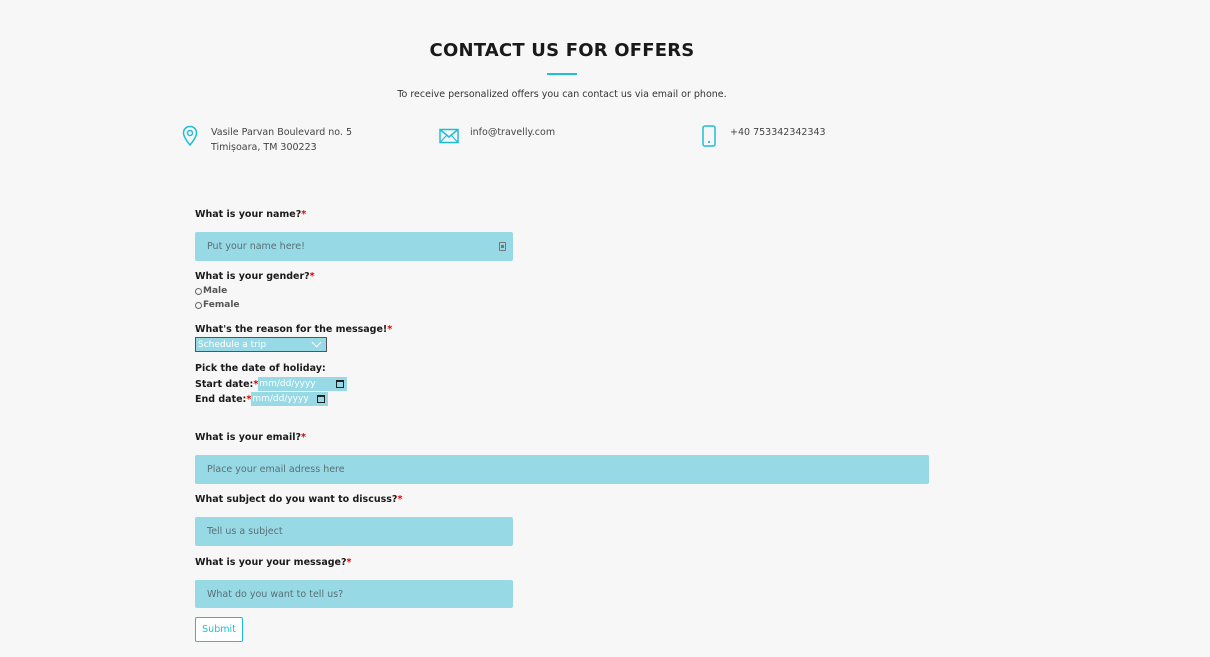 The height and width of the screenshot is (657, 1210). What do you see at coordinates (354, 531) in the screenshot?
I see `subject-input: Tell us a subject` at bounding box center [354, 531].